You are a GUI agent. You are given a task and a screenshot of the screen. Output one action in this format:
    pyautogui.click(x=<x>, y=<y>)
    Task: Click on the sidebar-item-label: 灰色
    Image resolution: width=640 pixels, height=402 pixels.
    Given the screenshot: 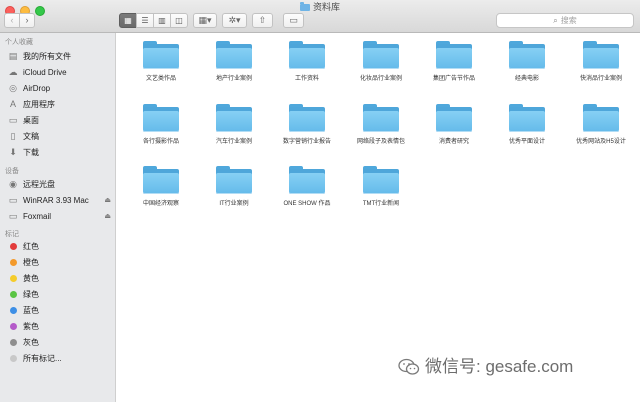 What is the action you would take?
    pyautogui.click(x=31, y=342)
    